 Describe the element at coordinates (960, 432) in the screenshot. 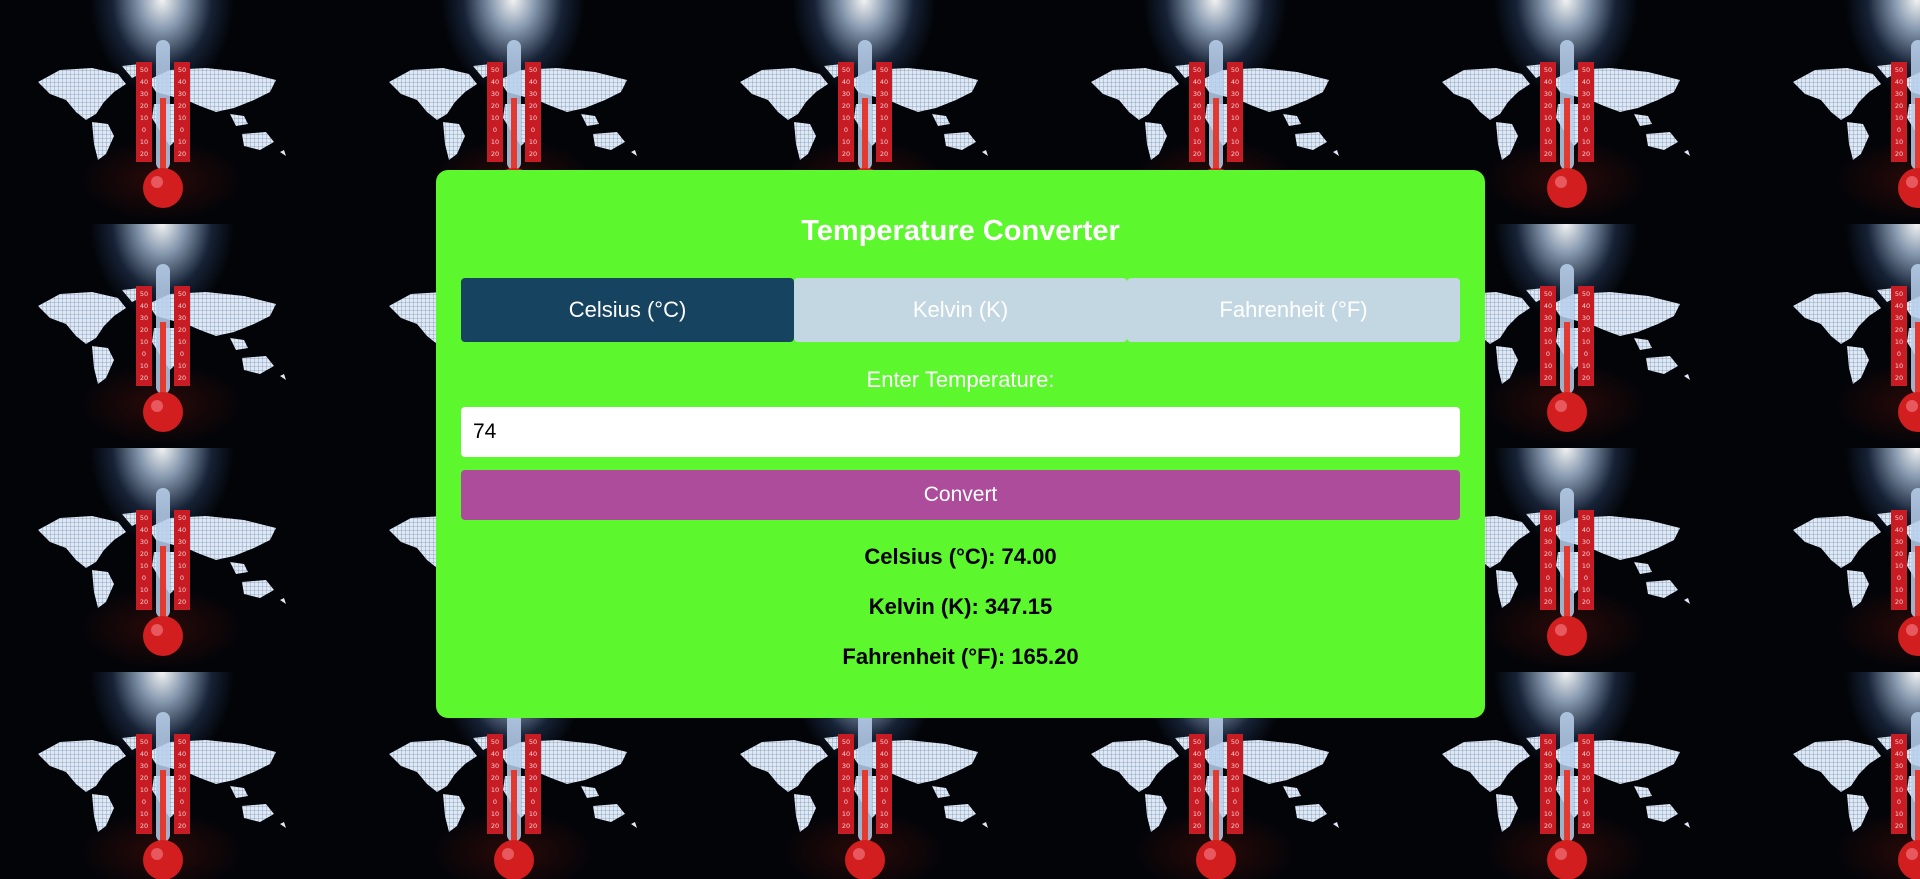

I see `temperature-input` at that location.